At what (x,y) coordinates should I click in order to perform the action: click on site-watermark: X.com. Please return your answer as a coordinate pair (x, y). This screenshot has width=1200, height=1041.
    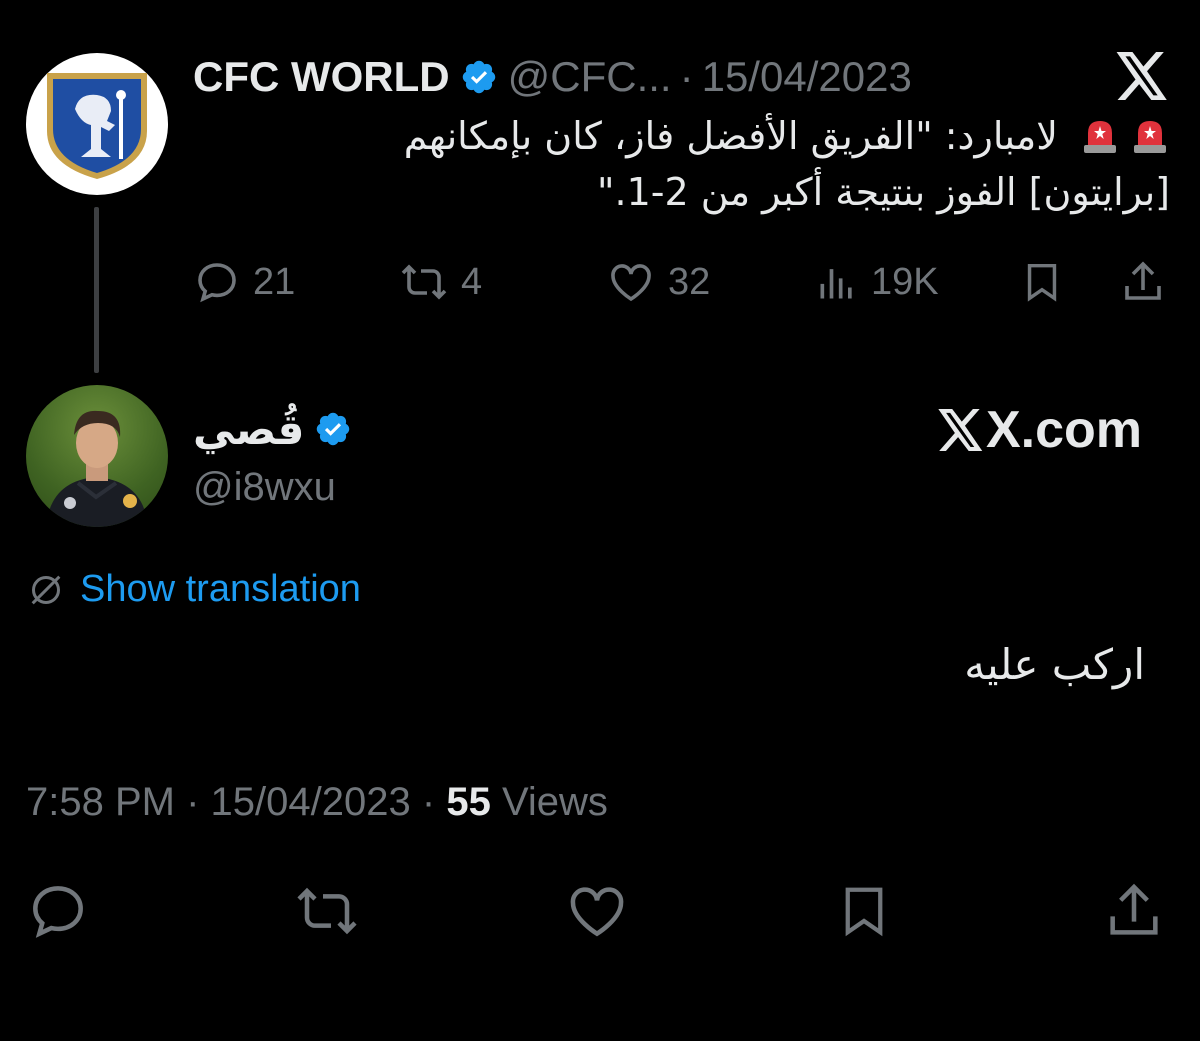
    Looking at the image, I should click on (1040, 430).